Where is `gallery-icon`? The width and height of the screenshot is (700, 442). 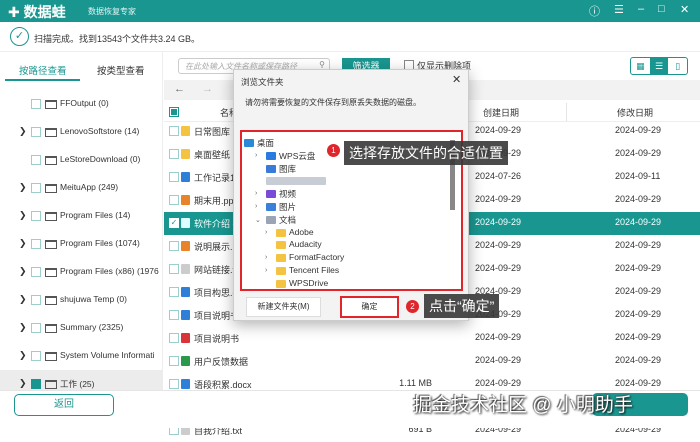 gallery-icon is located at coordinates (271, 168).